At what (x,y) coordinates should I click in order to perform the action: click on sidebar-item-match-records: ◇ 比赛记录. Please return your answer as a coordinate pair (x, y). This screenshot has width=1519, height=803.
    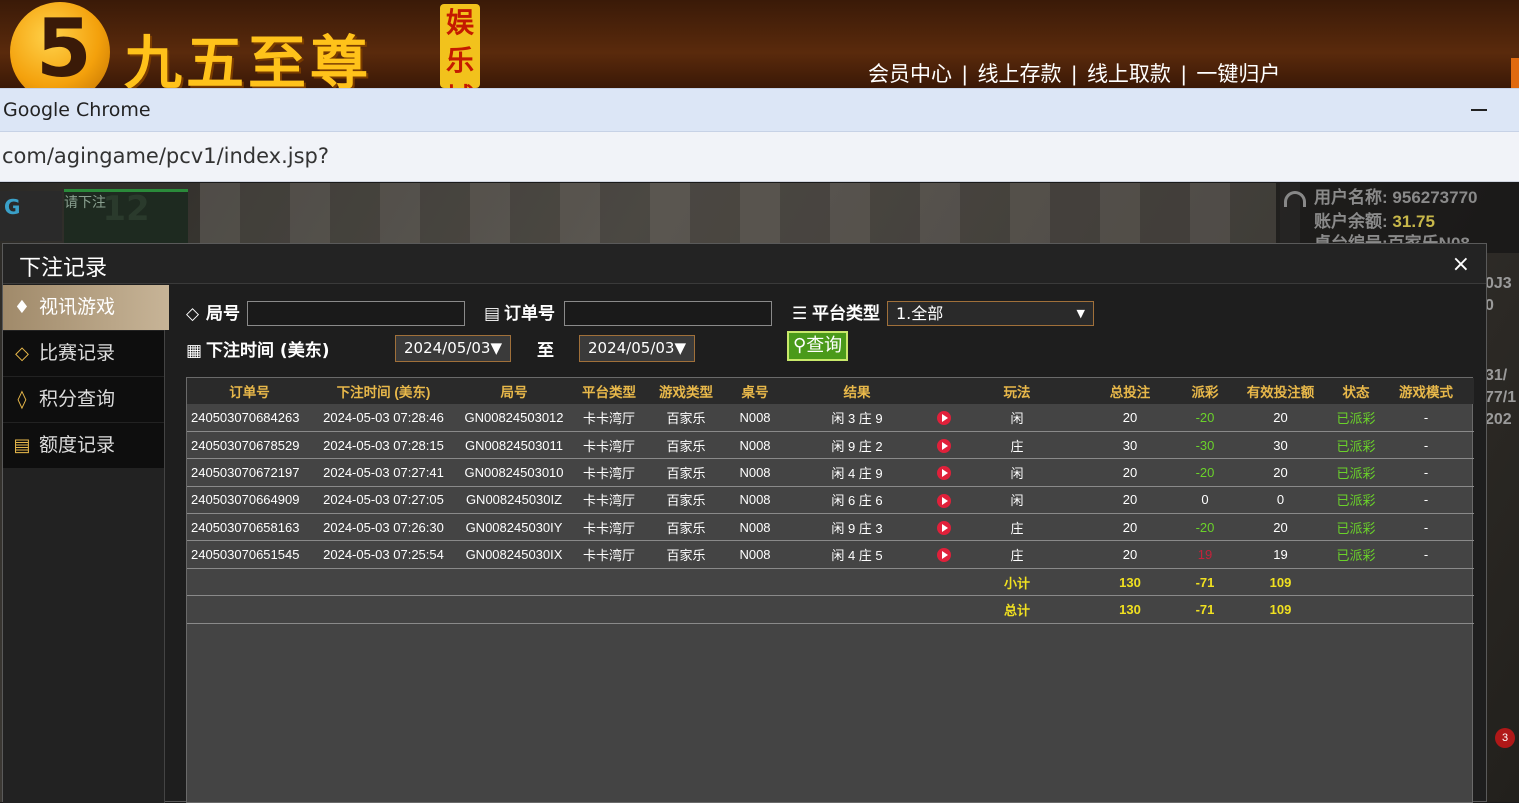
    Looking at the image, I should click on (83, 353).